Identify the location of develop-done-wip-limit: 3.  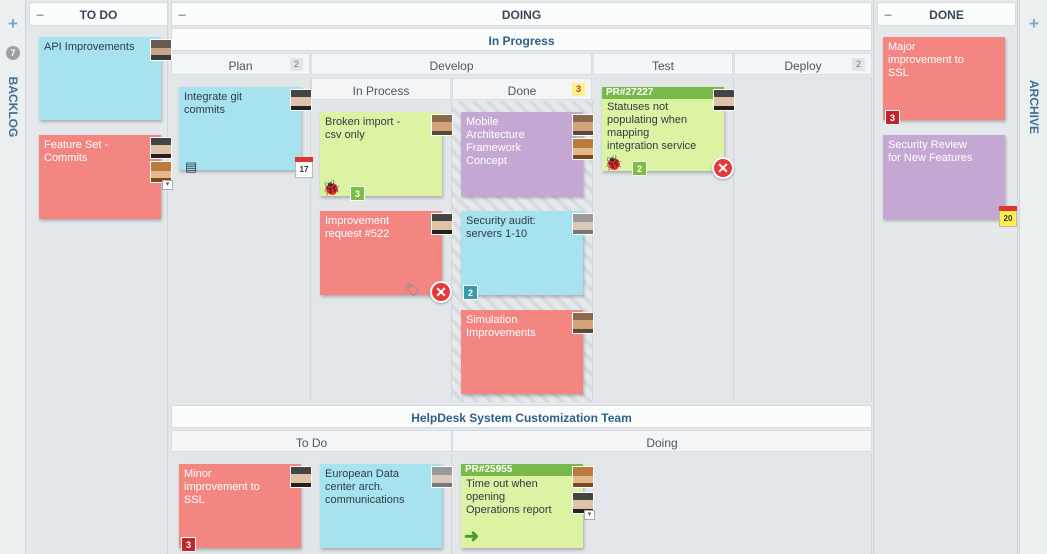
(578, 89).